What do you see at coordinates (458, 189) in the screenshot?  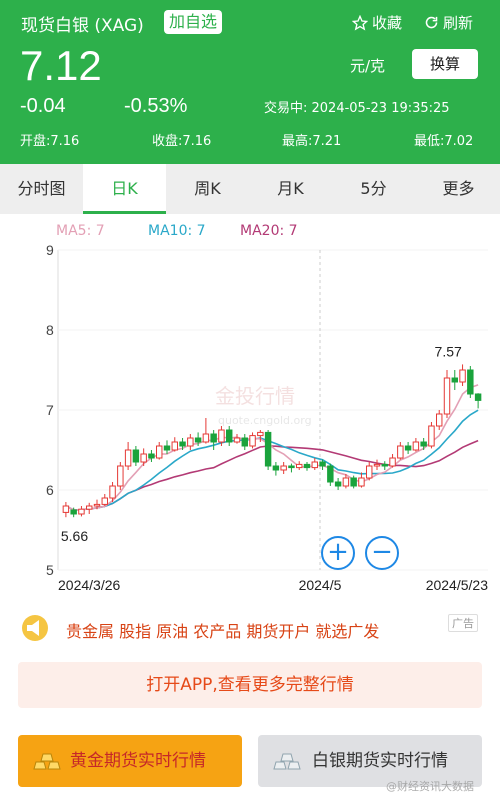 I see `tab-more: 更多` at bounding box center [458, 189].